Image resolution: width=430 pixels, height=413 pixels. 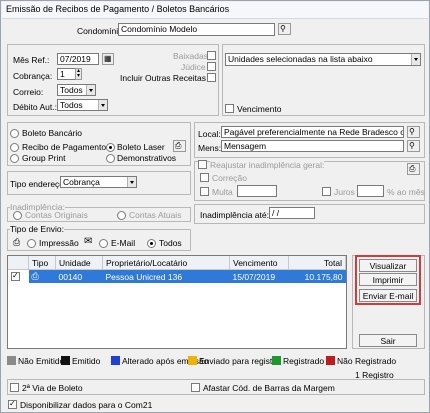 What do you see at coordinates (110, 158) in the screenshot?
I see `demonstrativos-radio` at bounding box center [110, 158].